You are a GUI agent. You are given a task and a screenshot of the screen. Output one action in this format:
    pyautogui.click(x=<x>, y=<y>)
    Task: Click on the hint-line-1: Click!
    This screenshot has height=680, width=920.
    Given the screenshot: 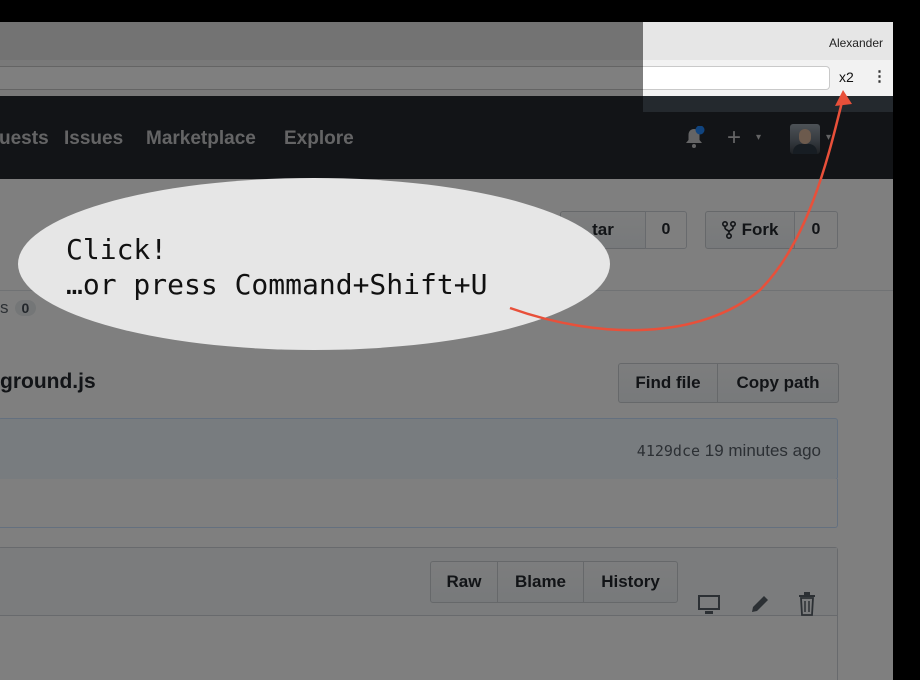 What is the action you would take?
    pyautogui.click(x=117, y=249)
    